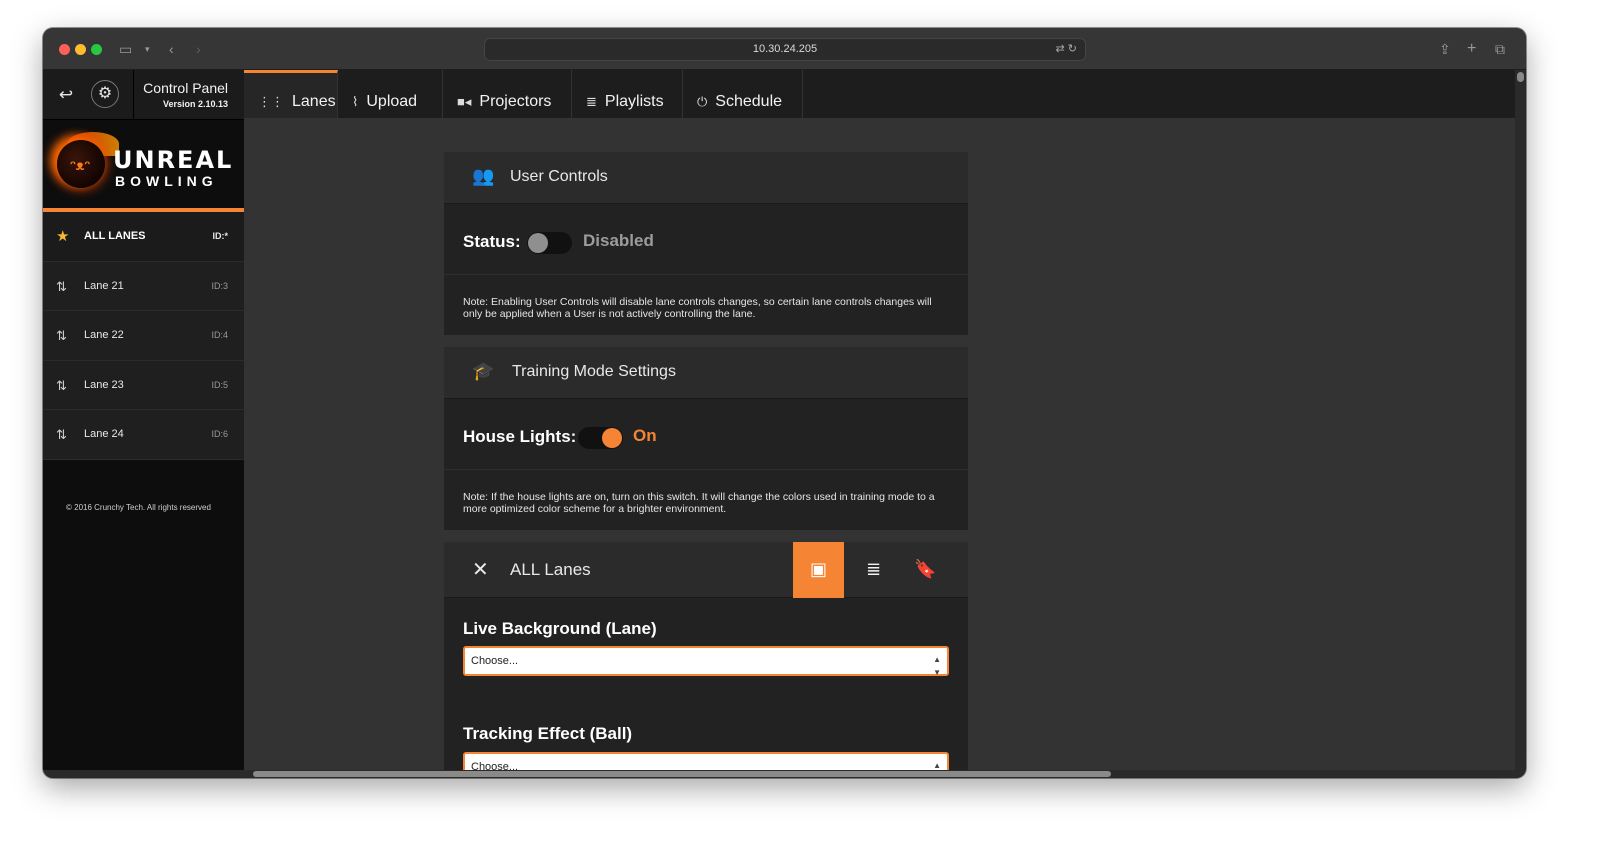 This screenshot has width=1600, height=852. I want to click on lane-item-24: ⇅ Lane 24 ID:6, so click(143, 435).